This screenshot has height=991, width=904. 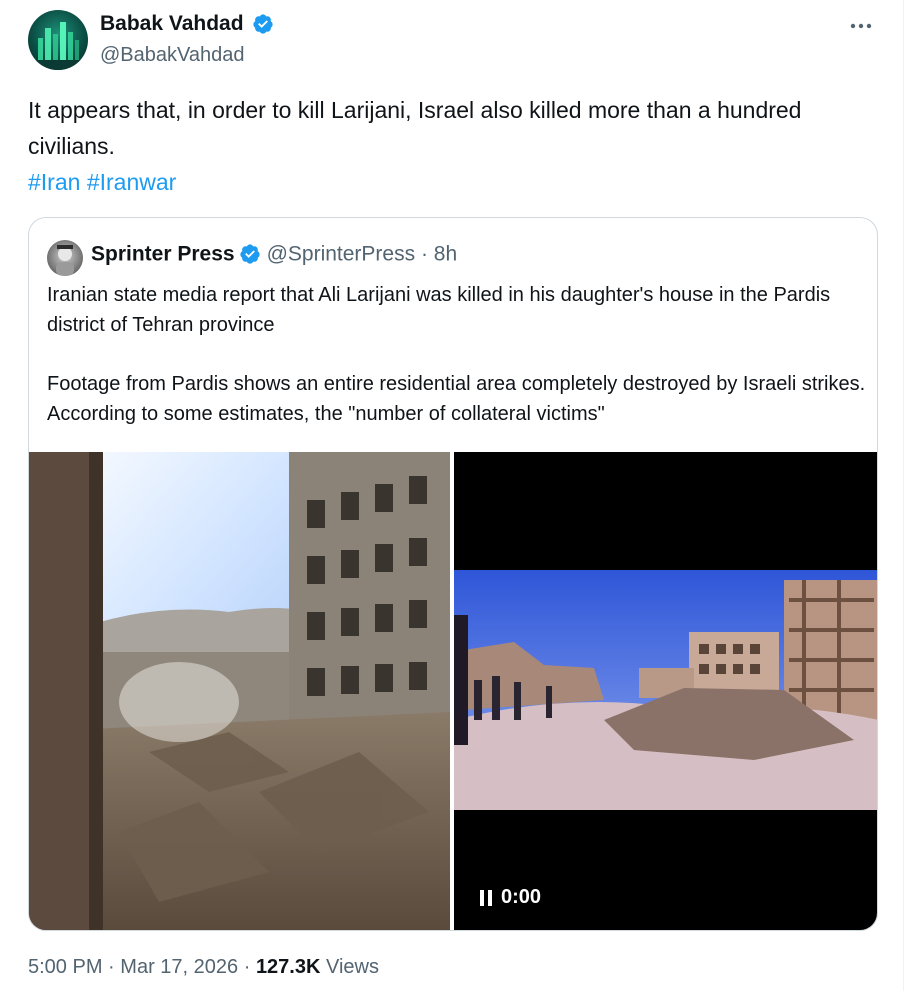 I want to click on views-label: Views, so click(x=352, y=967).